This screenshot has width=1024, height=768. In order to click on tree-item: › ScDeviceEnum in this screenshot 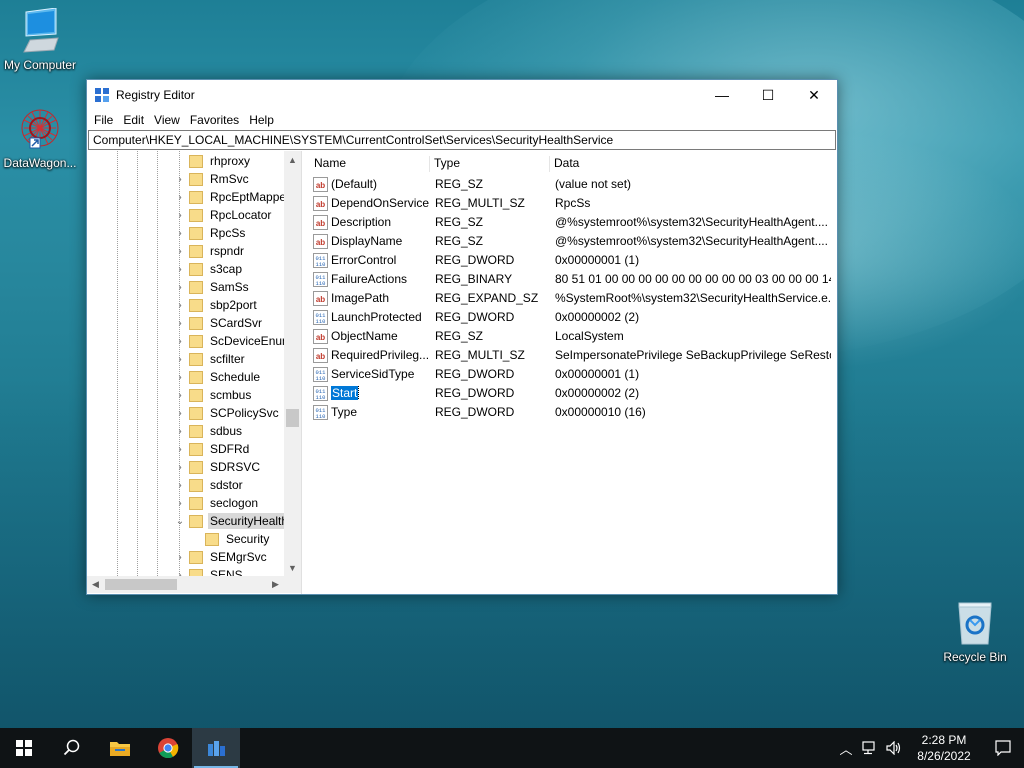, I will do `click(185, 341)`.